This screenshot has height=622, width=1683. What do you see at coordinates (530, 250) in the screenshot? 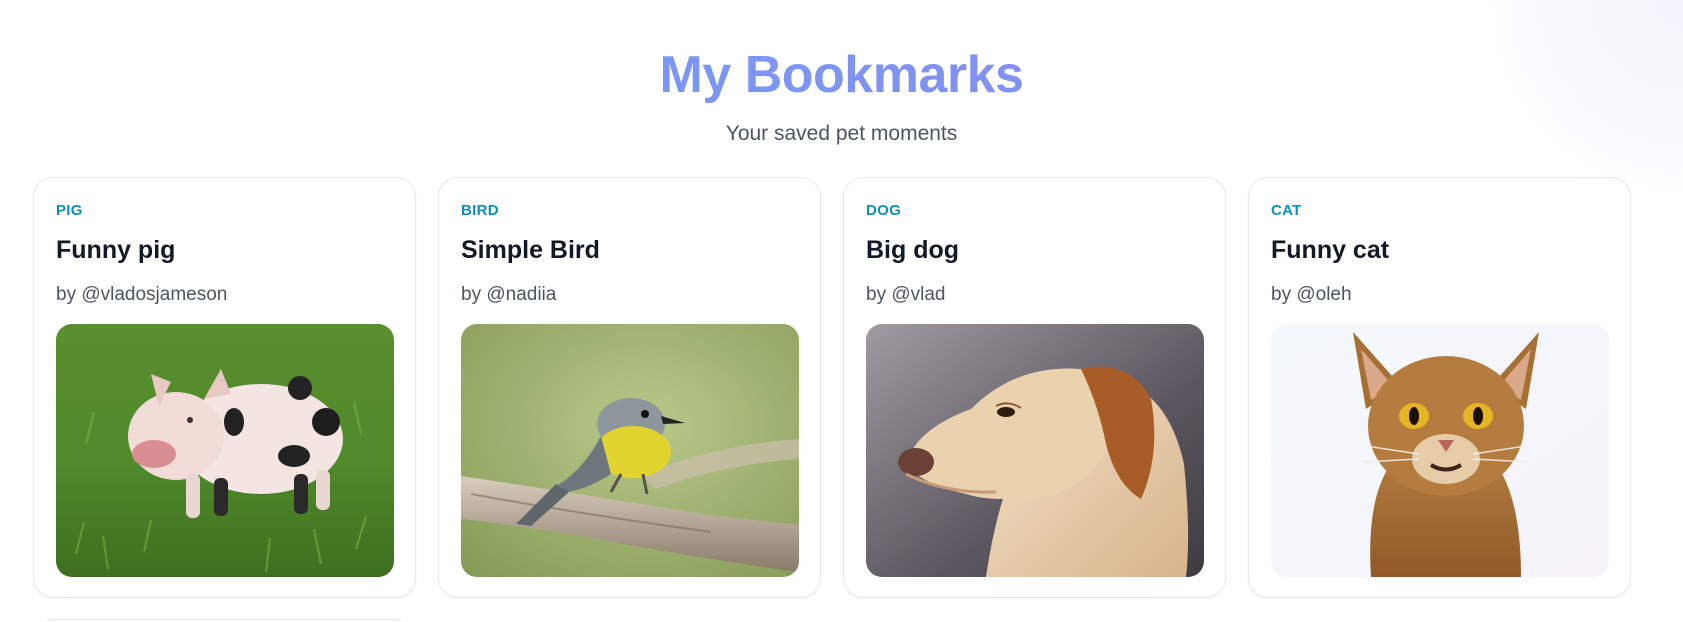
I see `card-title: Simple Bird` at bounding box center [530, 250].